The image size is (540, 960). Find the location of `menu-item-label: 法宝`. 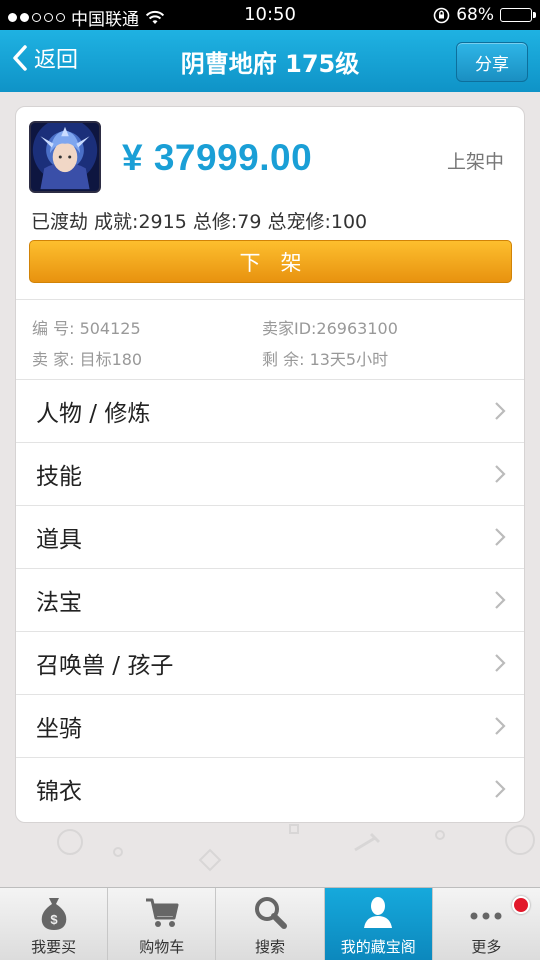

menu-item-label: 法宝 is located at coordinates (59, 603).